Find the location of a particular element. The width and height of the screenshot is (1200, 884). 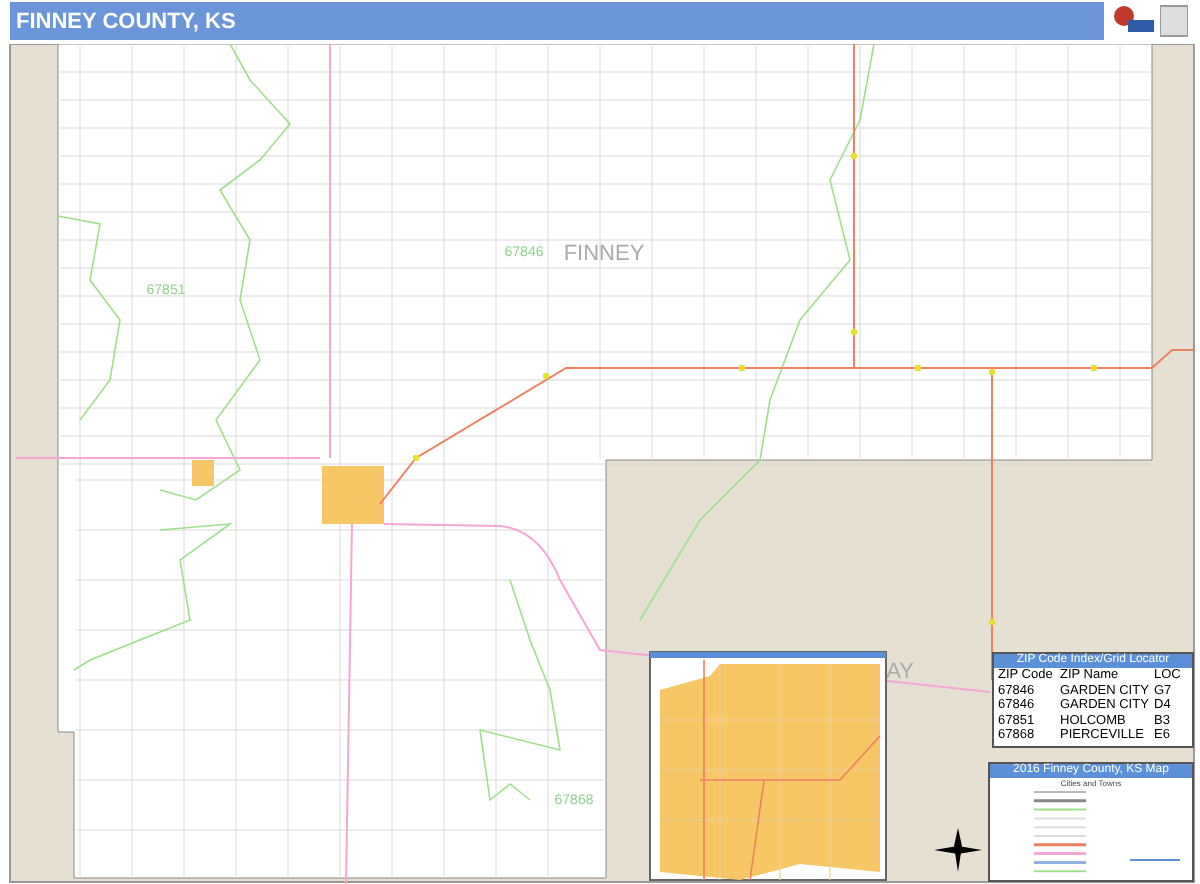

compass-rose-icon is located at coordinates (958, 850).